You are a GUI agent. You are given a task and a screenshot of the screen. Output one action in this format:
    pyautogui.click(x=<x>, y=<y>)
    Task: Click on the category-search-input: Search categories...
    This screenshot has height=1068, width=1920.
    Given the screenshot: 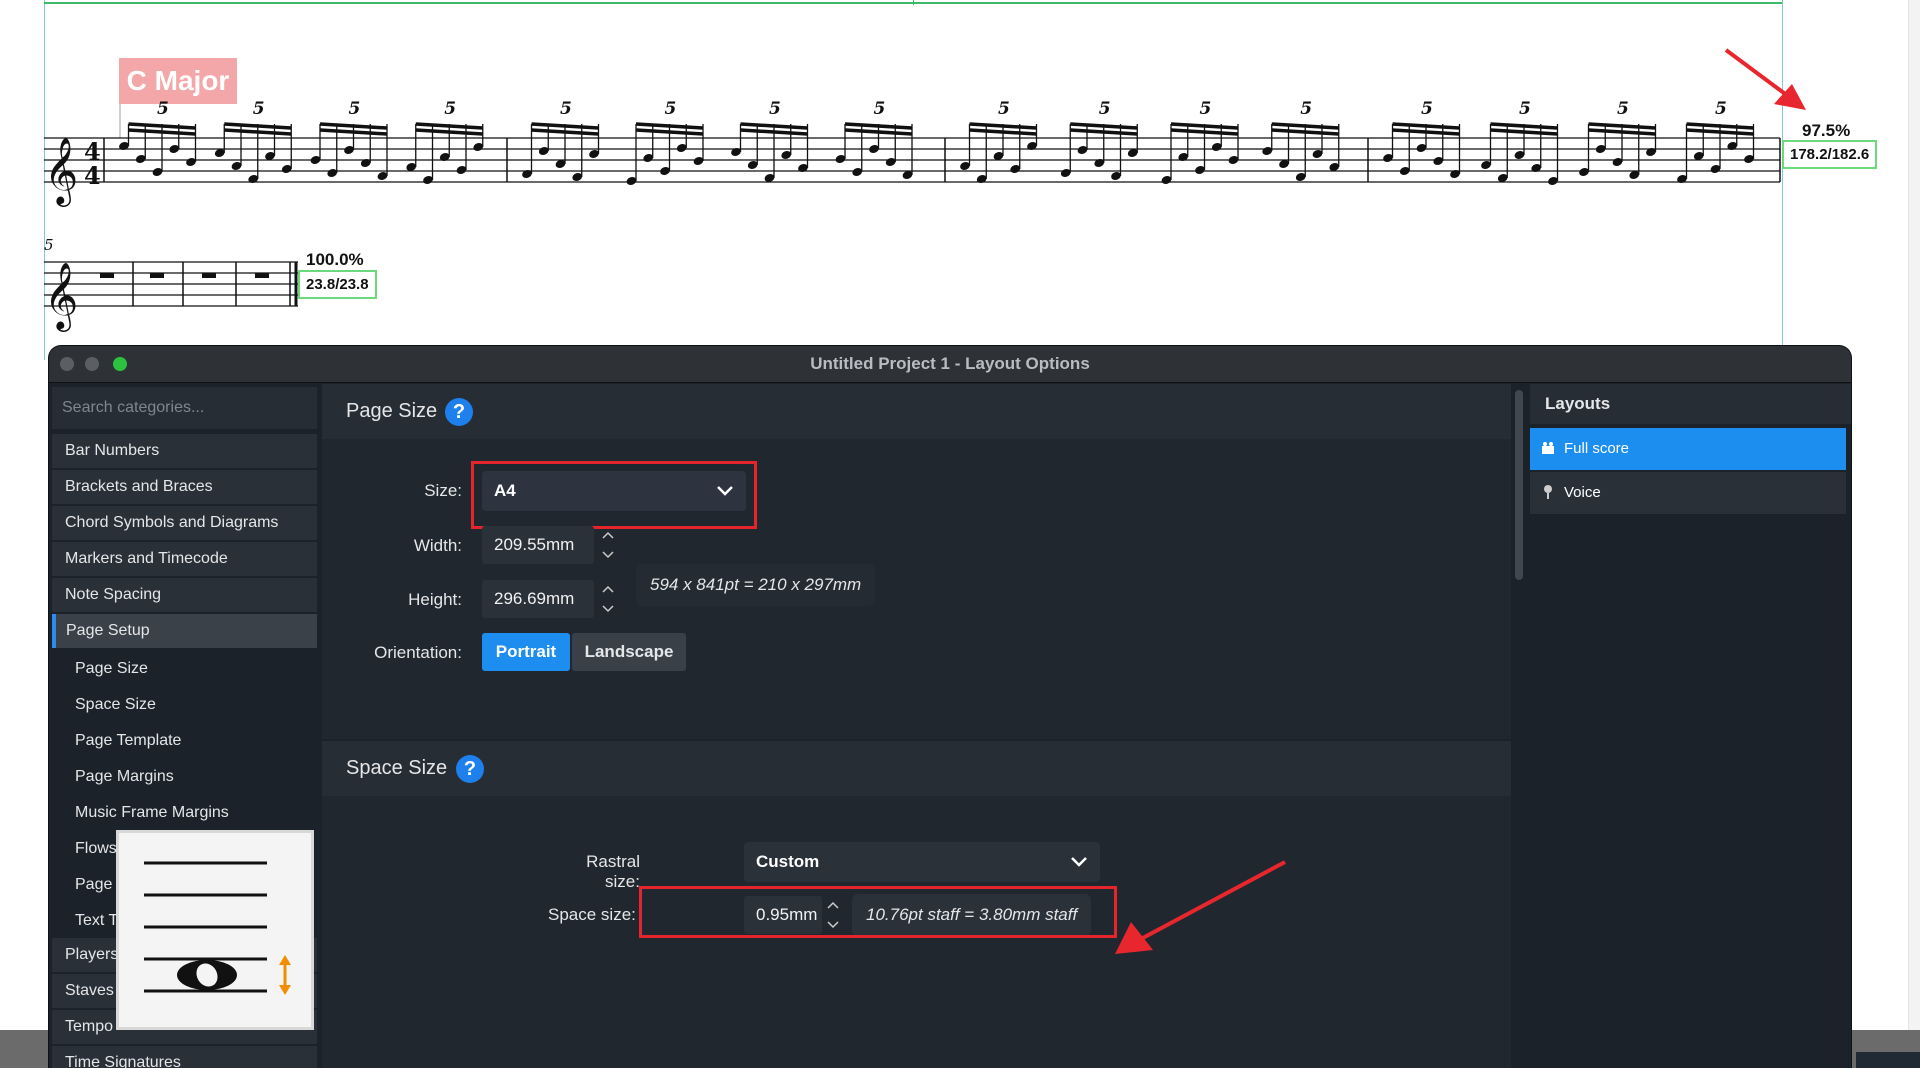 What is the action you would take?
    pyautogui.click(x=184, y=408)
    